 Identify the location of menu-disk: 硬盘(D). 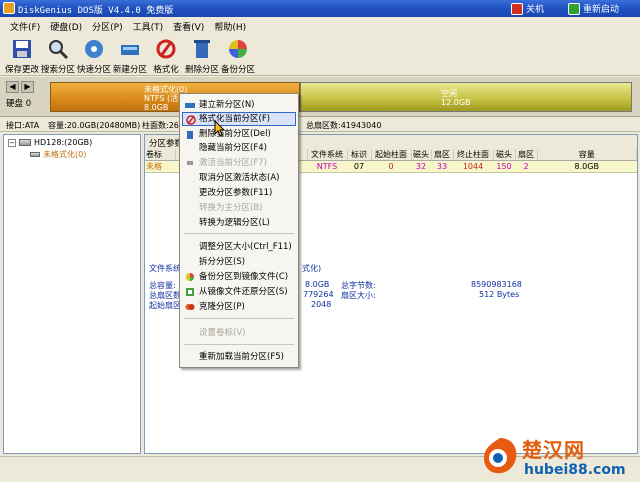
(66, 25).